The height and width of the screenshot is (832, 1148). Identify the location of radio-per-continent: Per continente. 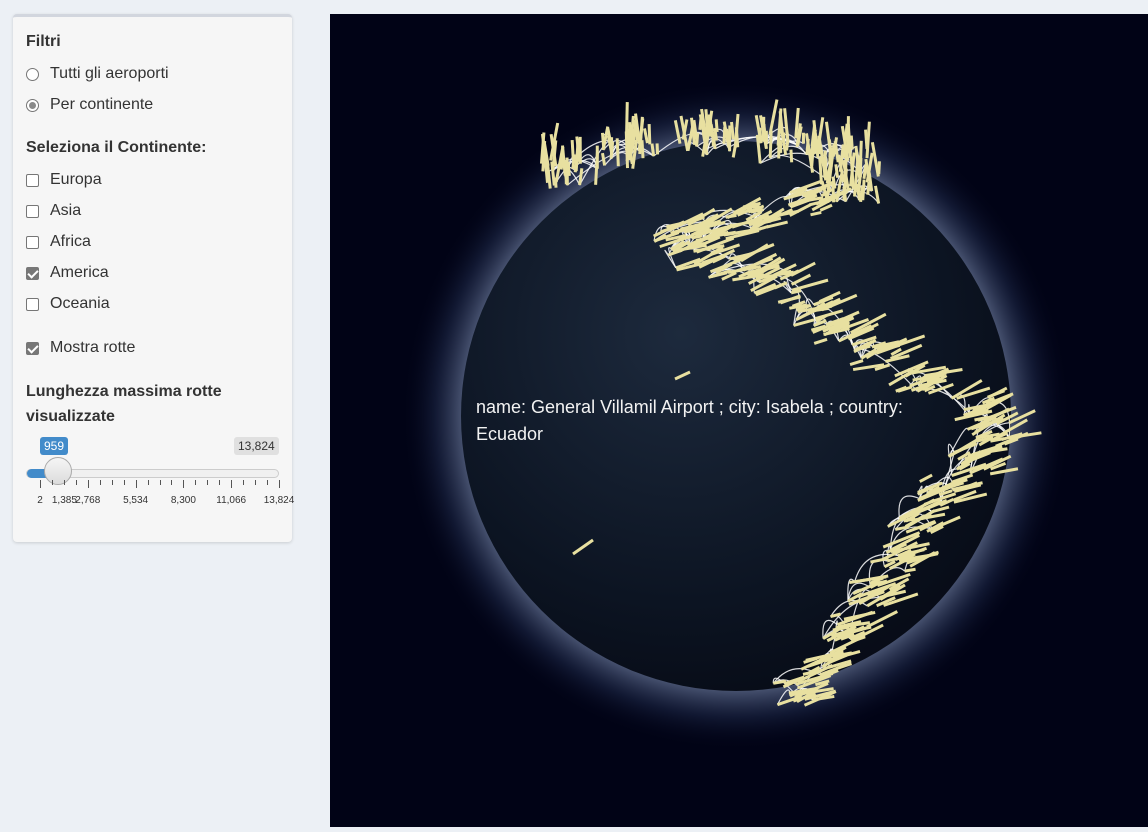
(89, 105).